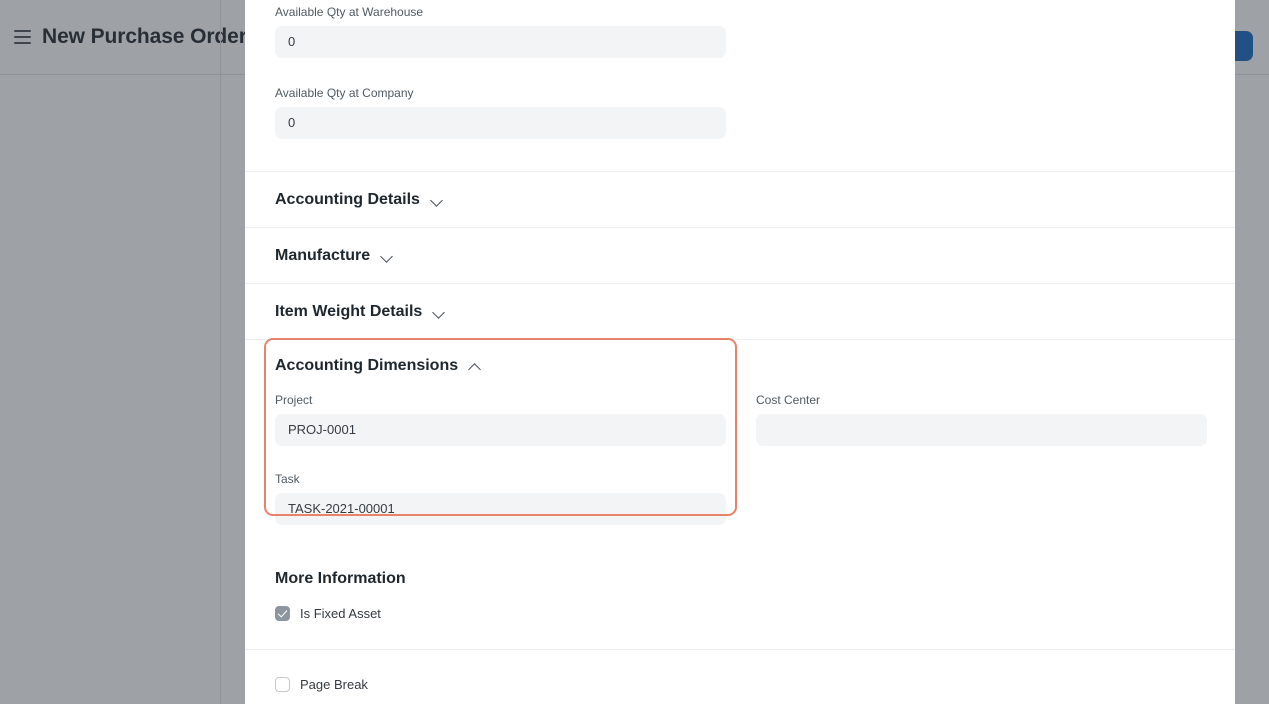 Image resolution: width=1269 pixels, height=704 pixels. I want to click on accounting-dimensions-fields-row-1: Project PROJ-0001 Cost Center, so click(741, 419).